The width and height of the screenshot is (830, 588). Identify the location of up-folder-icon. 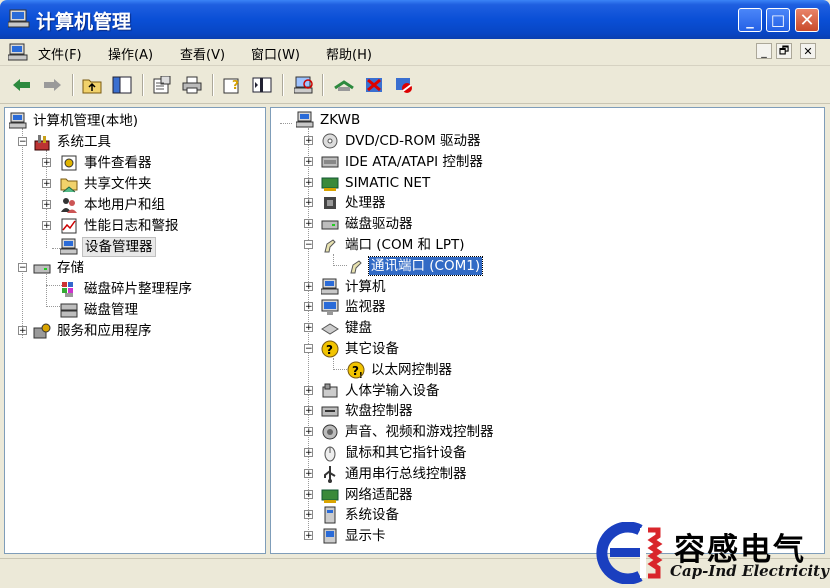
(92, 85).